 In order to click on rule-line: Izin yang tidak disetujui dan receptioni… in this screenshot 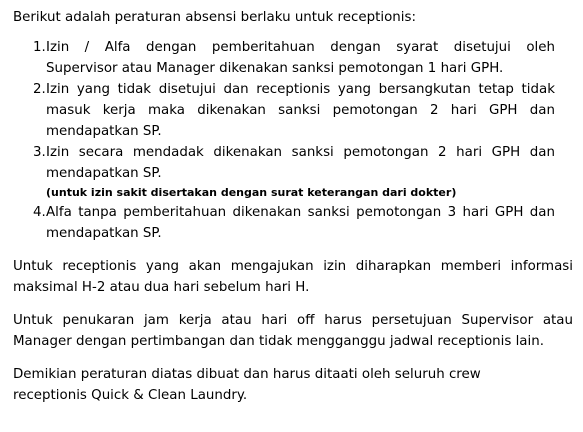, I will do `click(300, 89)`.